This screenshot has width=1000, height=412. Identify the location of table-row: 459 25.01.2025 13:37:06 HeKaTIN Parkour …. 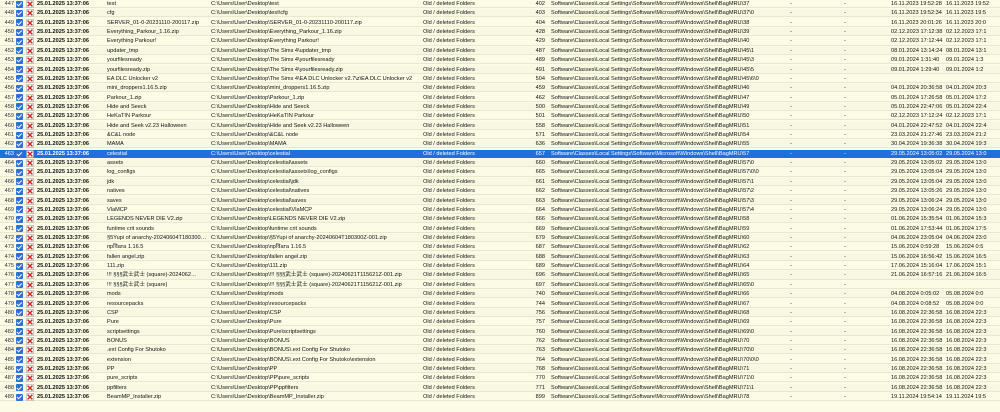
(500, 116).